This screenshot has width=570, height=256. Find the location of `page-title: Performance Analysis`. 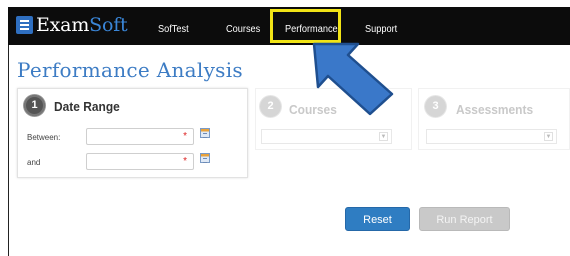

page-title: Performance Analysis is located at coordinates (130, 70).